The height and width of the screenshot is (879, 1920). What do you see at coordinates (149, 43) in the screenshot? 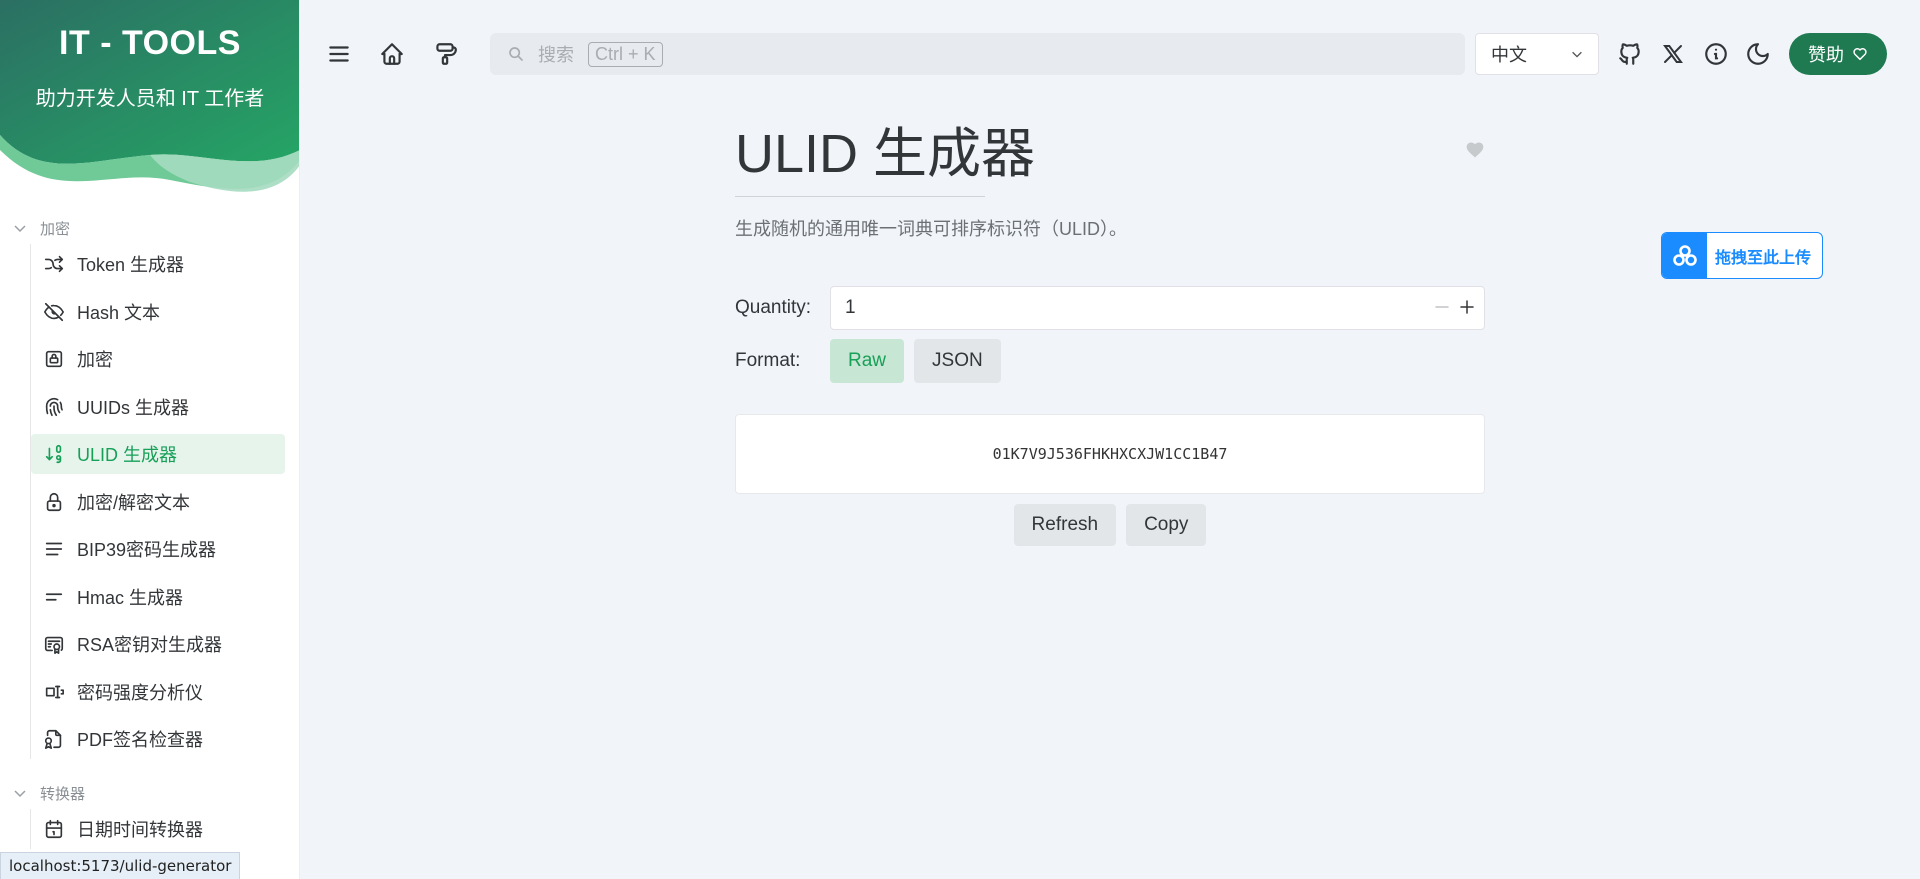
I see `brand-title: IT - TOOLS` at bounding box center [149, 43].